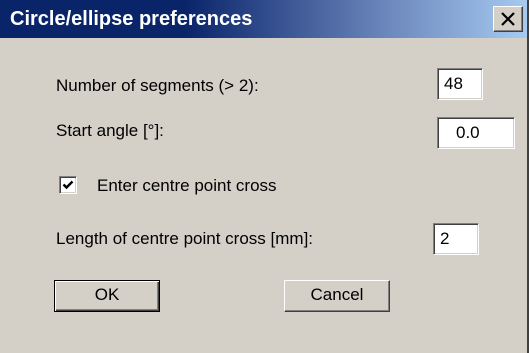 The image size is (529, 353). I want to click on cross-length-label: Length of centre point cross [mm]:, so click(185, 238).